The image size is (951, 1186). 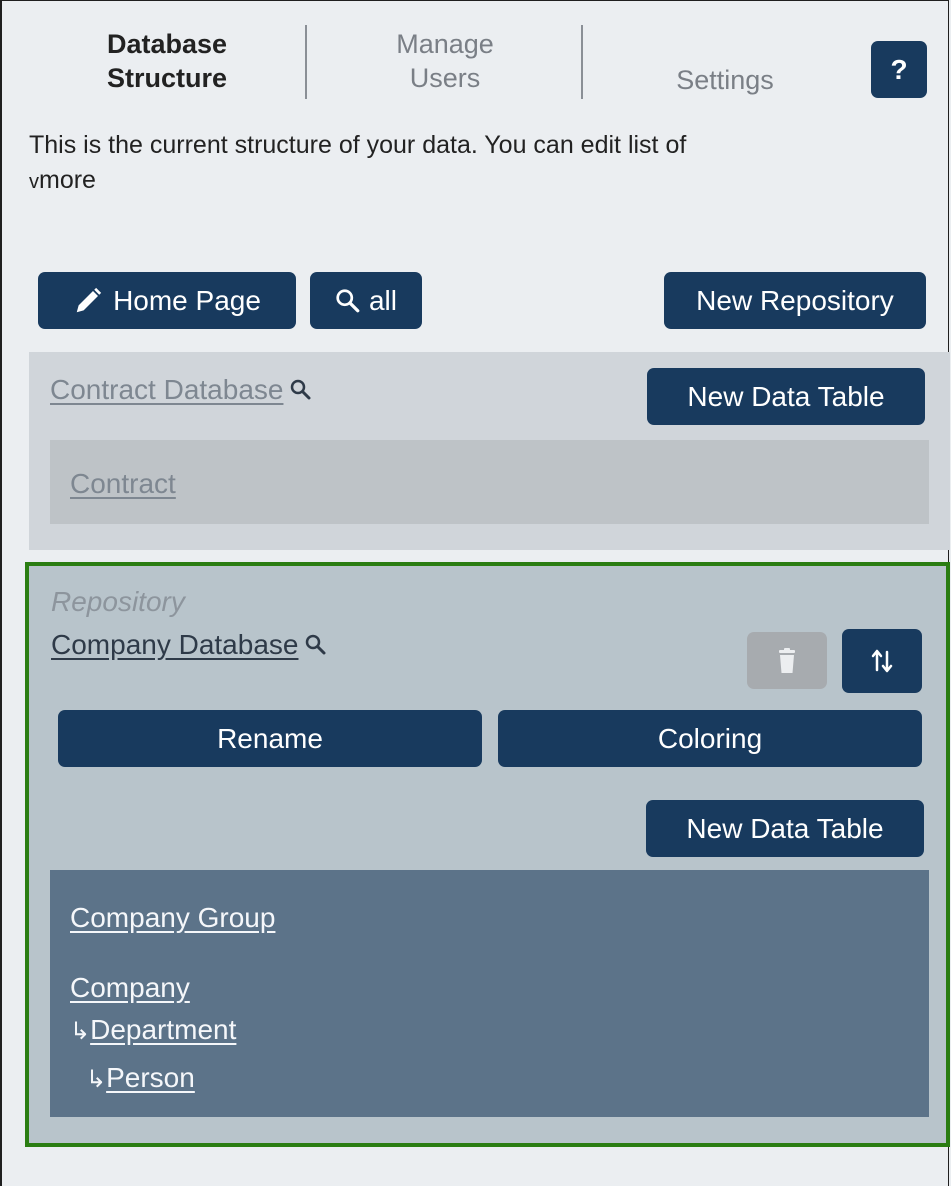 What do you see at coordinates (167, 300) in the screenshot?
I see `home-page-button: Home Page` at bounding box center [167, 300].